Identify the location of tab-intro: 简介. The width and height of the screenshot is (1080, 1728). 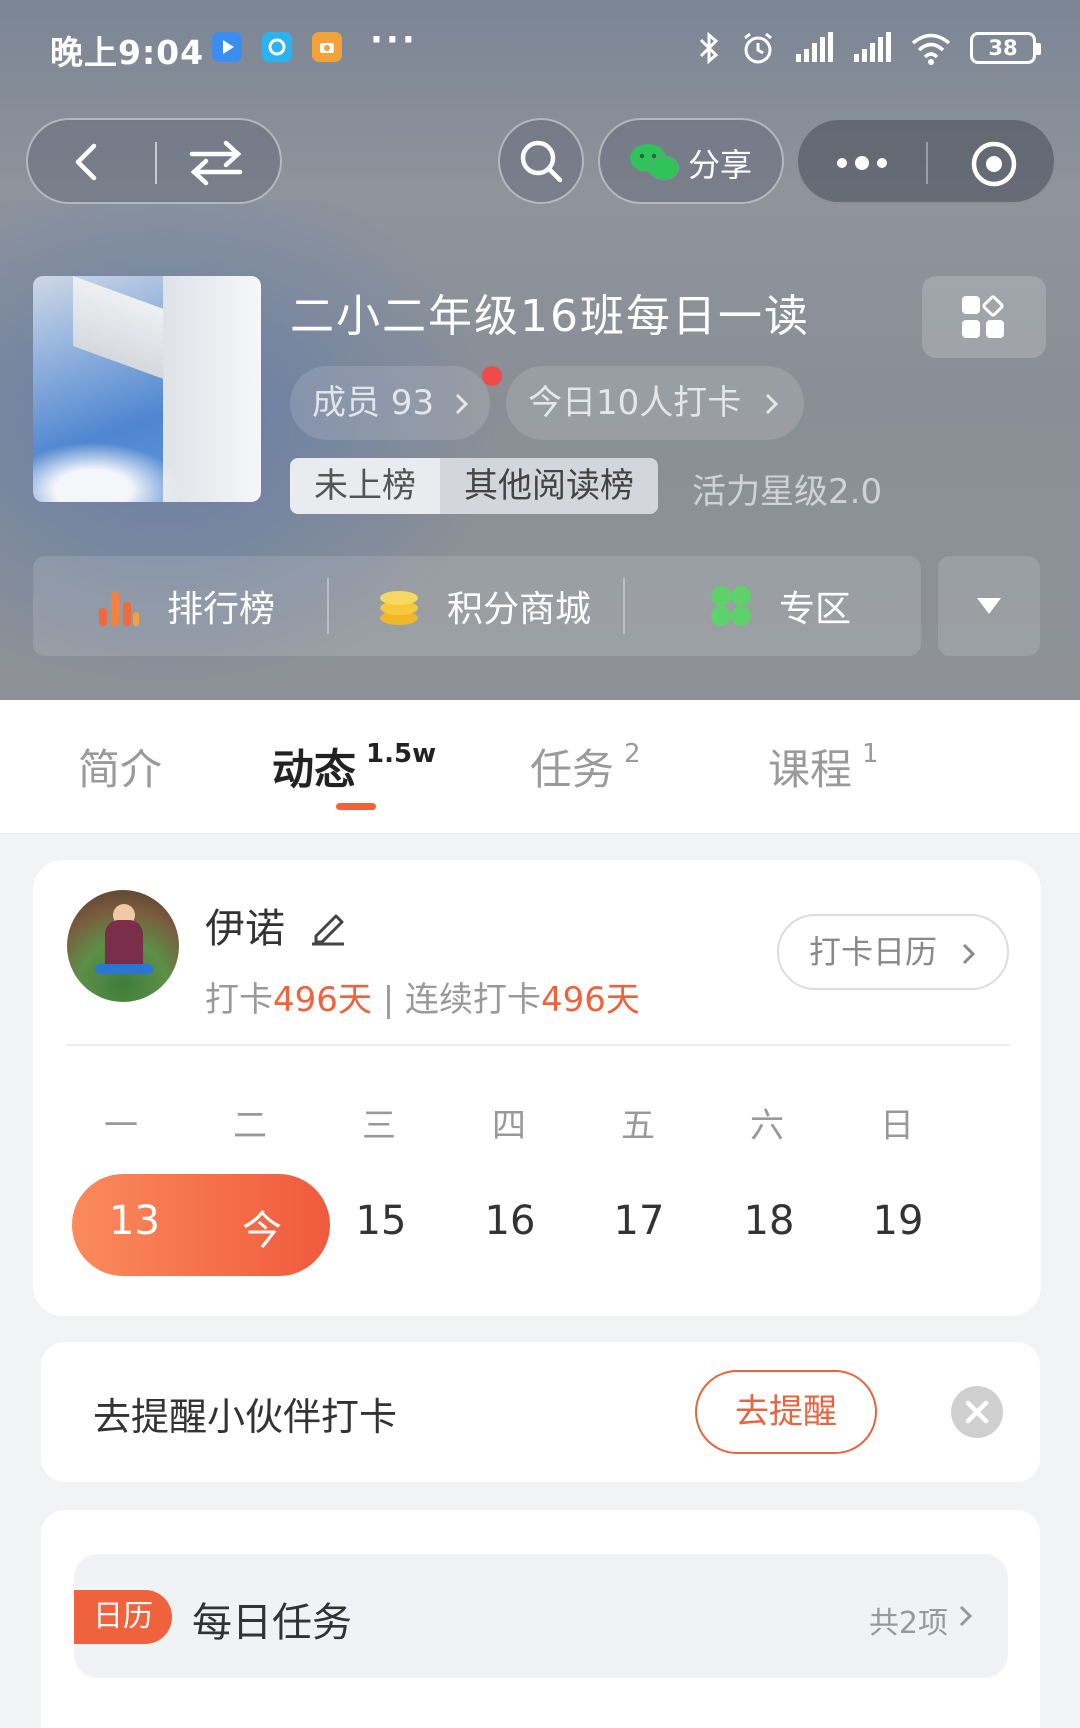
(120, 766).